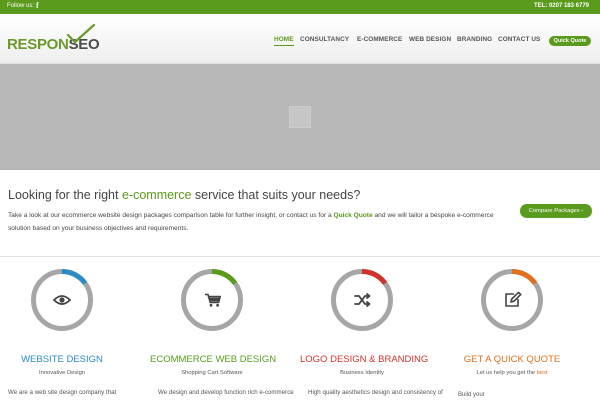 This screenshot has width=600, height=400. I want to click on service-subtitle: Innovative Design, so click(62, 373).